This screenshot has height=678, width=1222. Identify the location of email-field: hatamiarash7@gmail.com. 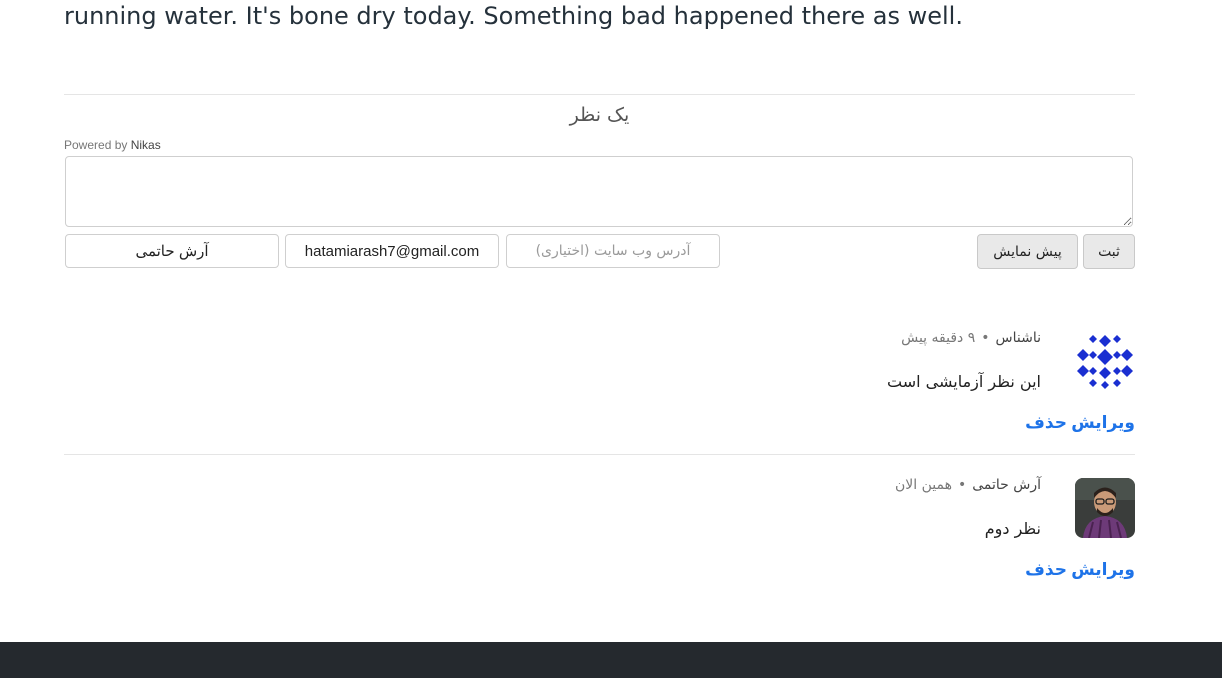
(392, 251).